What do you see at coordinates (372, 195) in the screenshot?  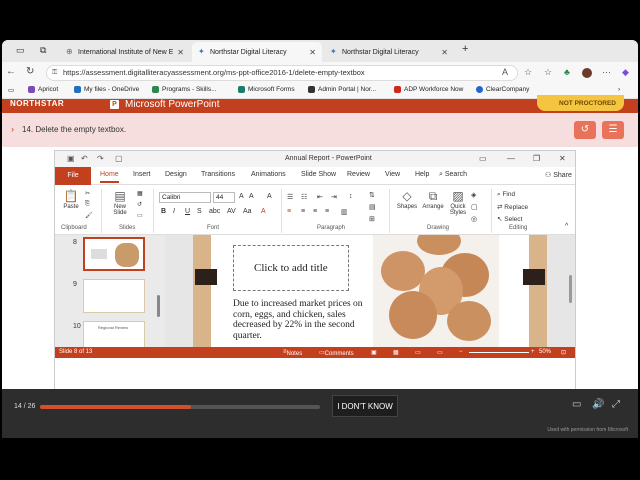 I see `text-direction-icon: ⇅` at bounding box center [372, 195].